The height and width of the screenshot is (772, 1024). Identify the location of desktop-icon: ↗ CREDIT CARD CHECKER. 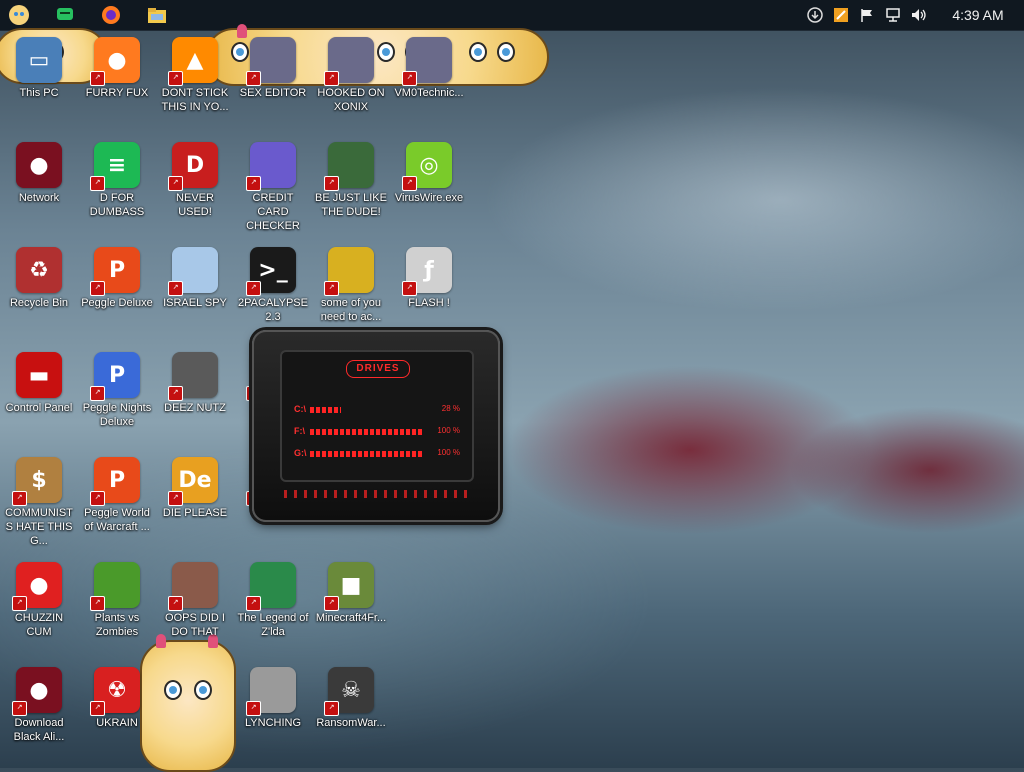
(273, 187).